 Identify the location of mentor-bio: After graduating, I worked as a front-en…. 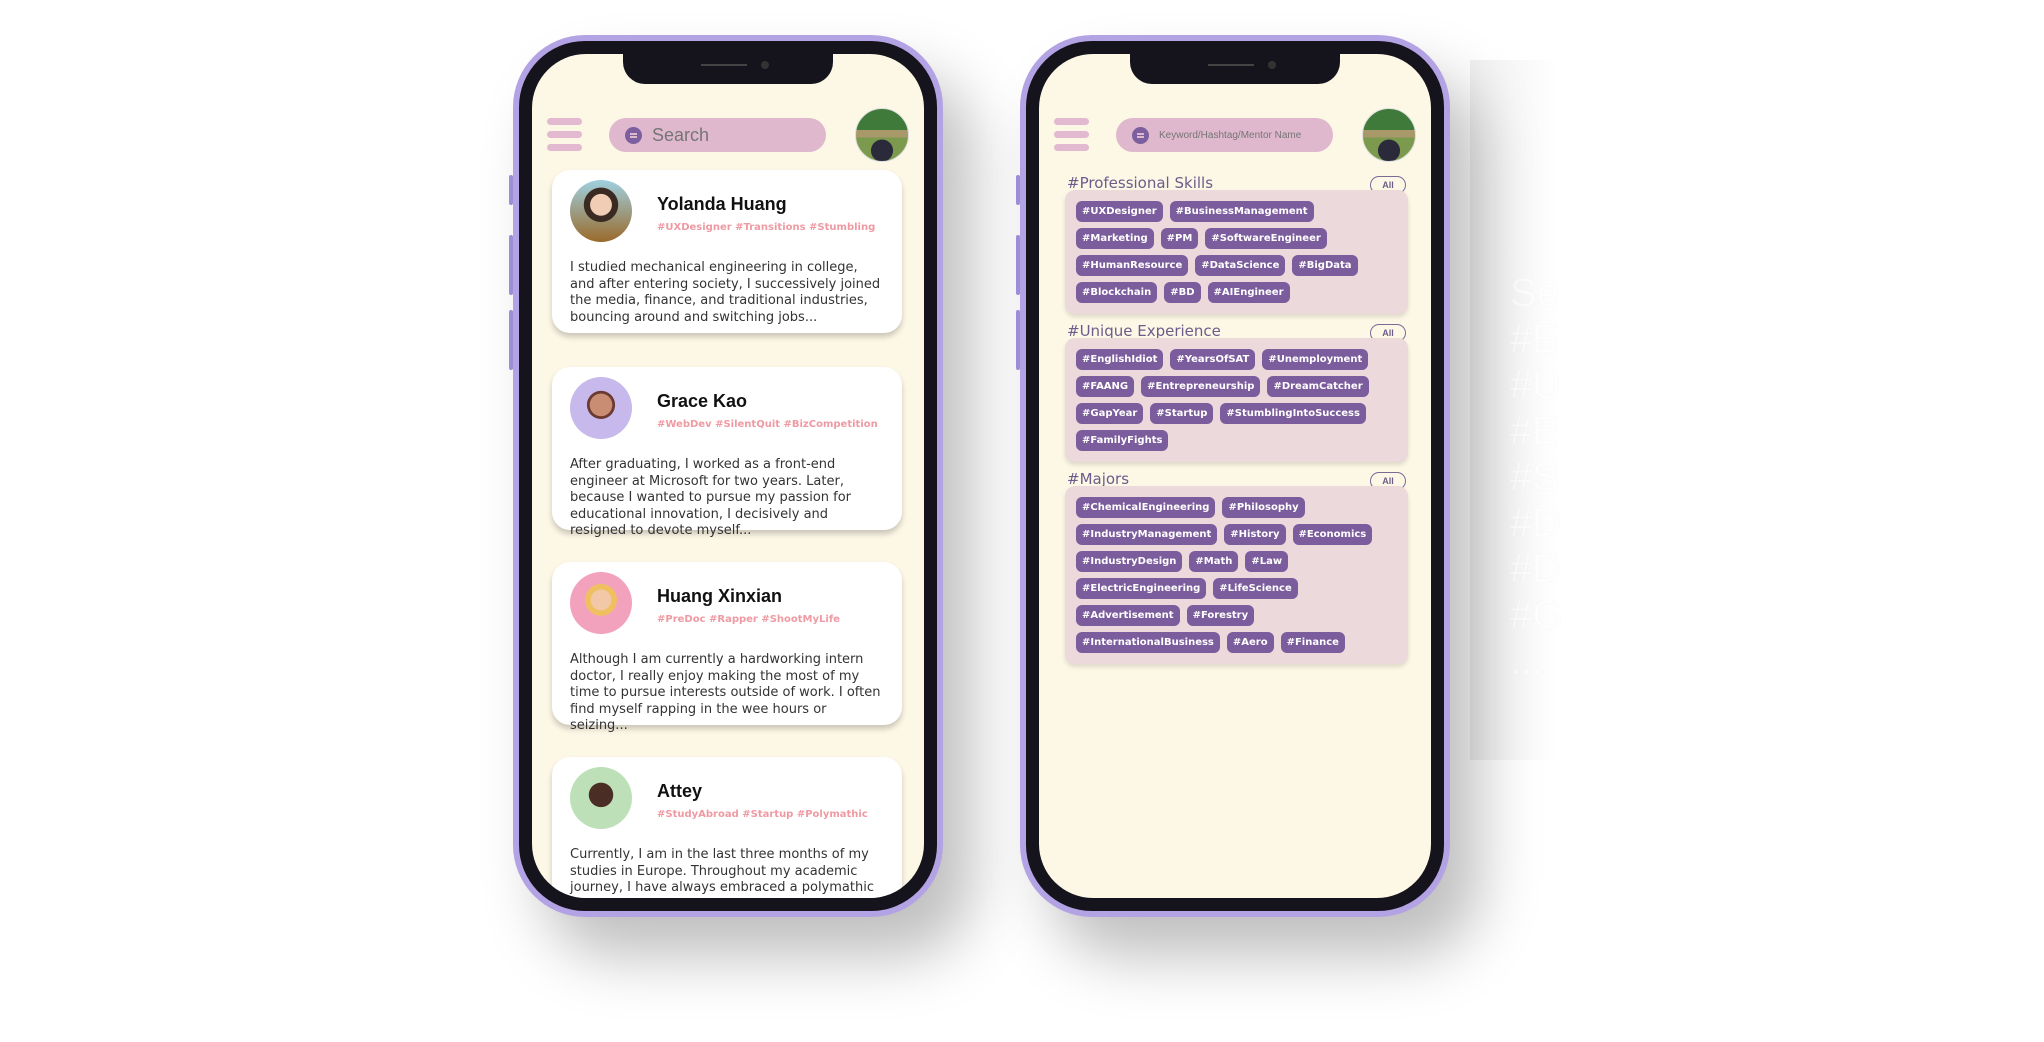
(711, 497).